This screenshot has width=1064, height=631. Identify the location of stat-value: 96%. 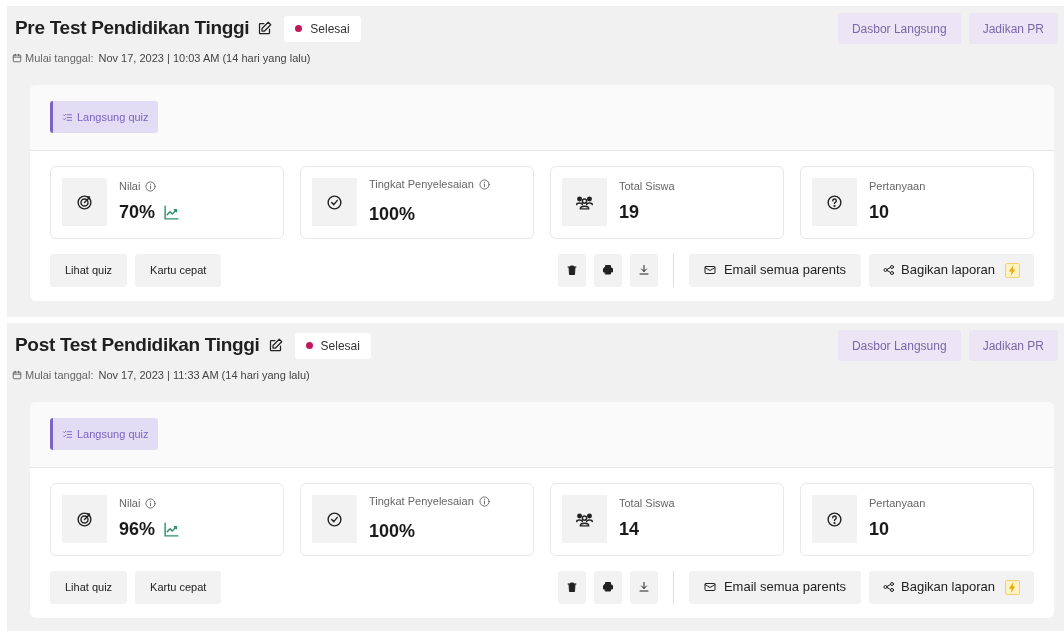
(137, 529).